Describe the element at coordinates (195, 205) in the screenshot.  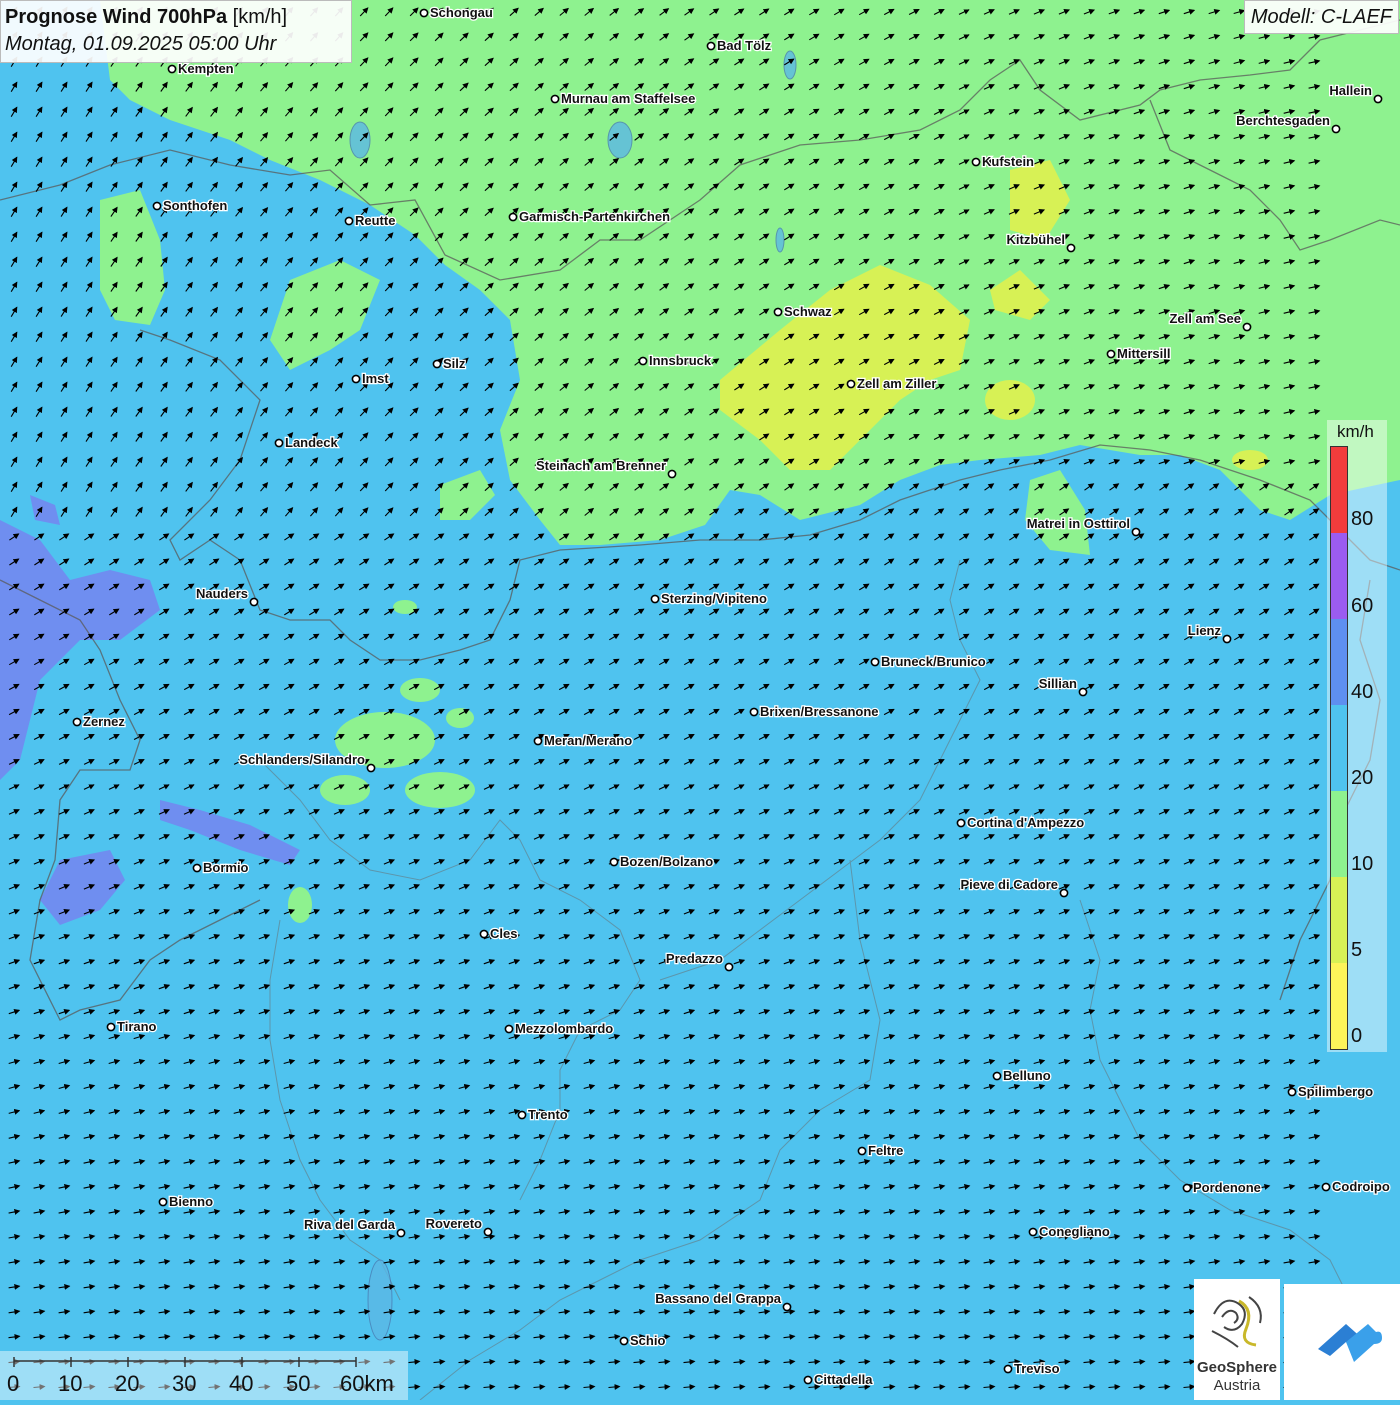
I see `city-label: Sonthofen` at that location.